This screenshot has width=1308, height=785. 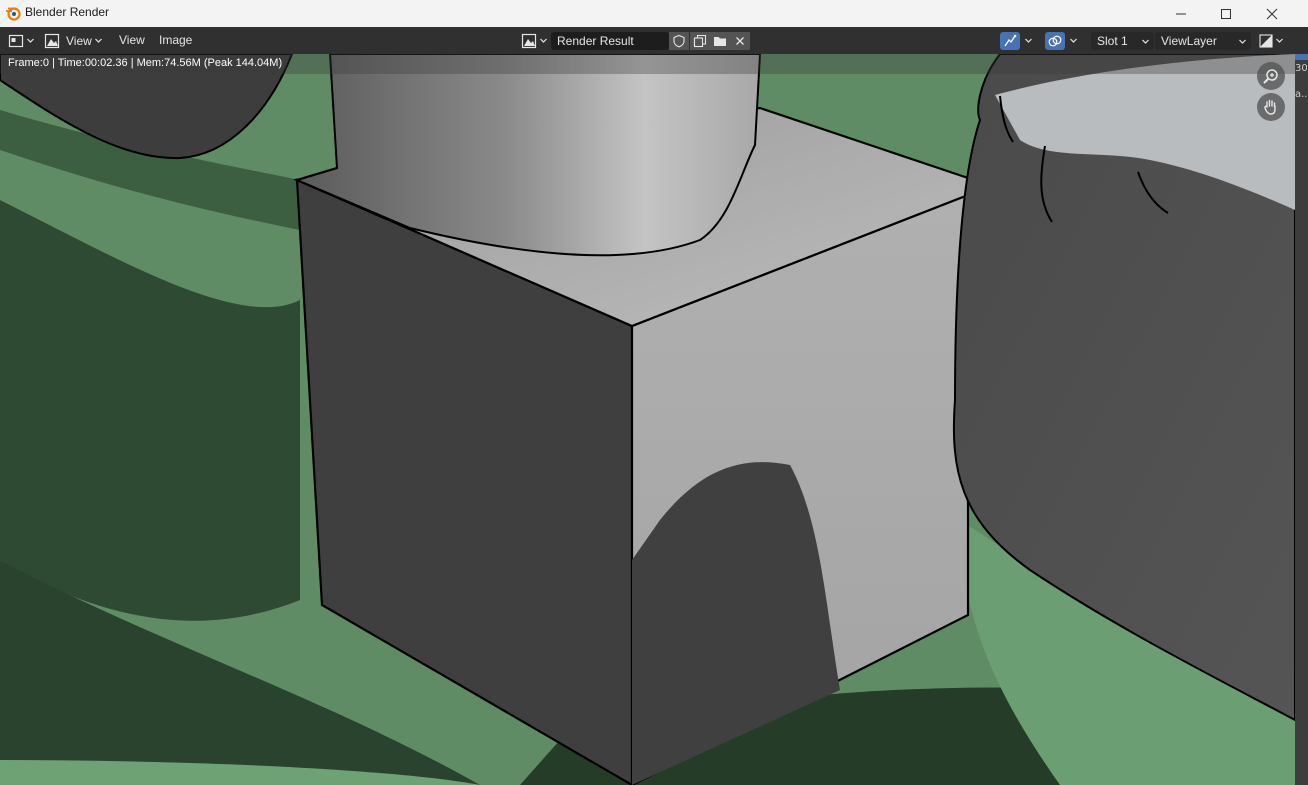 I want to click on display-channels-selector, so click(x=1271, y=40).